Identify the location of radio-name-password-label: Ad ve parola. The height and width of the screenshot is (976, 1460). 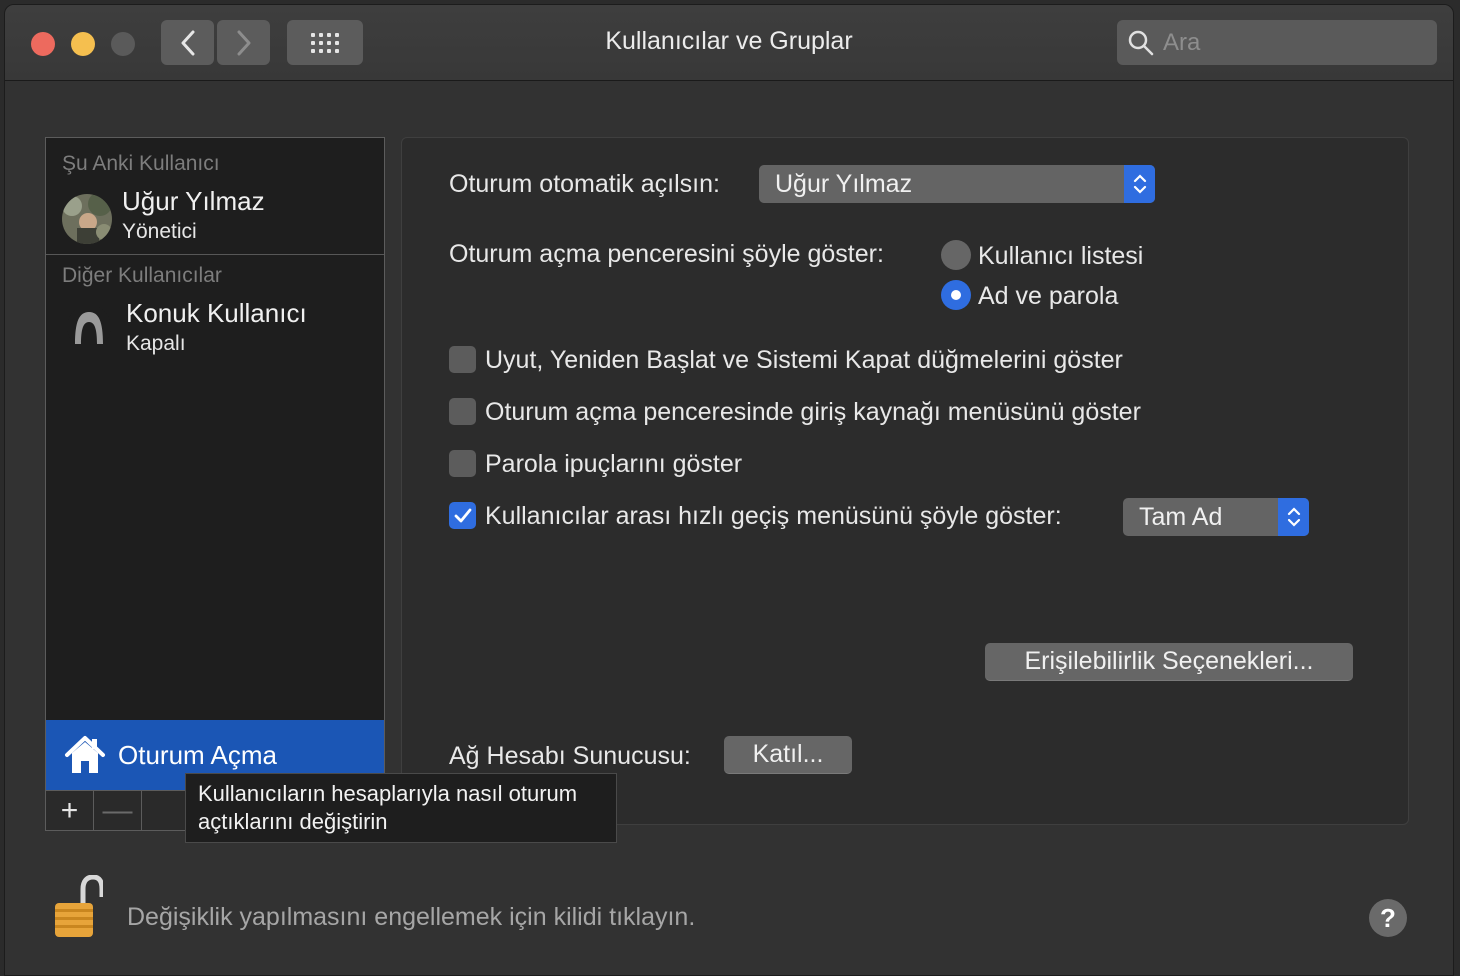
(1048, 296).